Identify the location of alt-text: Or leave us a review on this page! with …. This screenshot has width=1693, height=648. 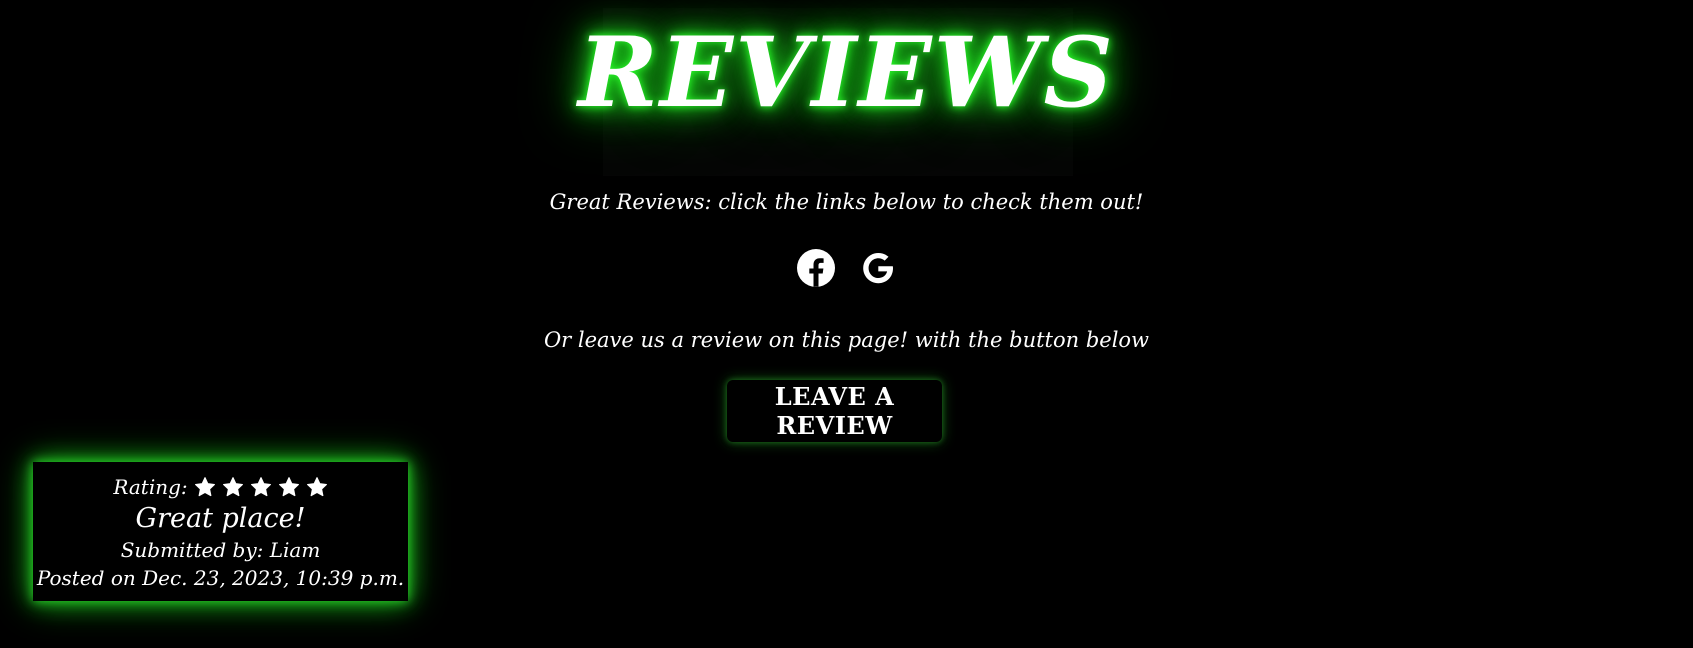
(846, 340).